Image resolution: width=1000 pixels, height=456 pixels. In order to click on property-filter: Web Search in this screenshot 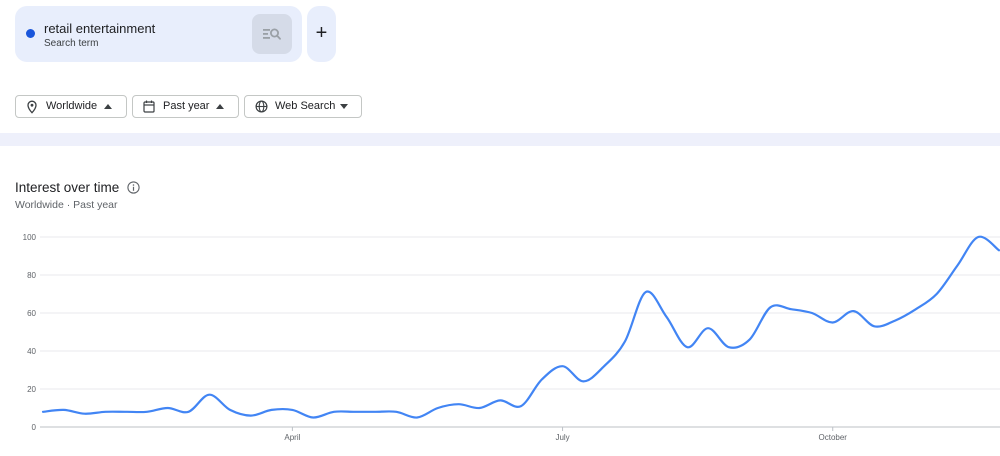, I will do `click(303, 106)`.